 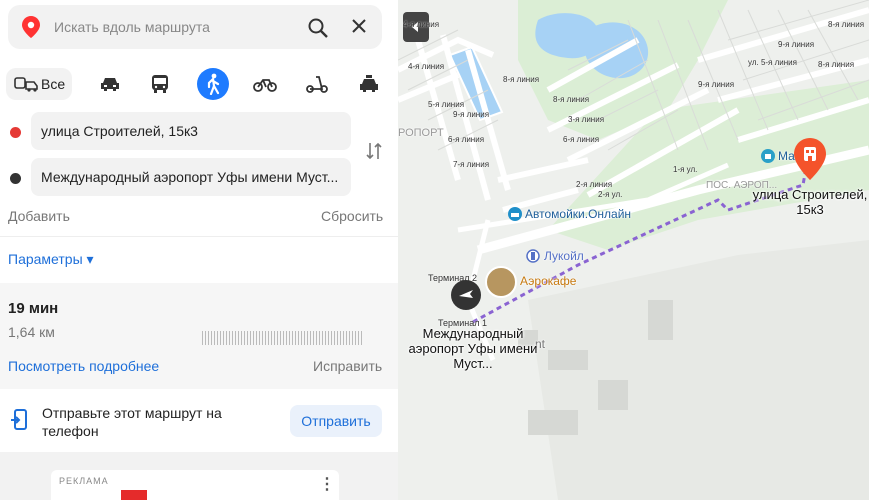 I want to click on mode-taxi, so click(x=369, y=84).